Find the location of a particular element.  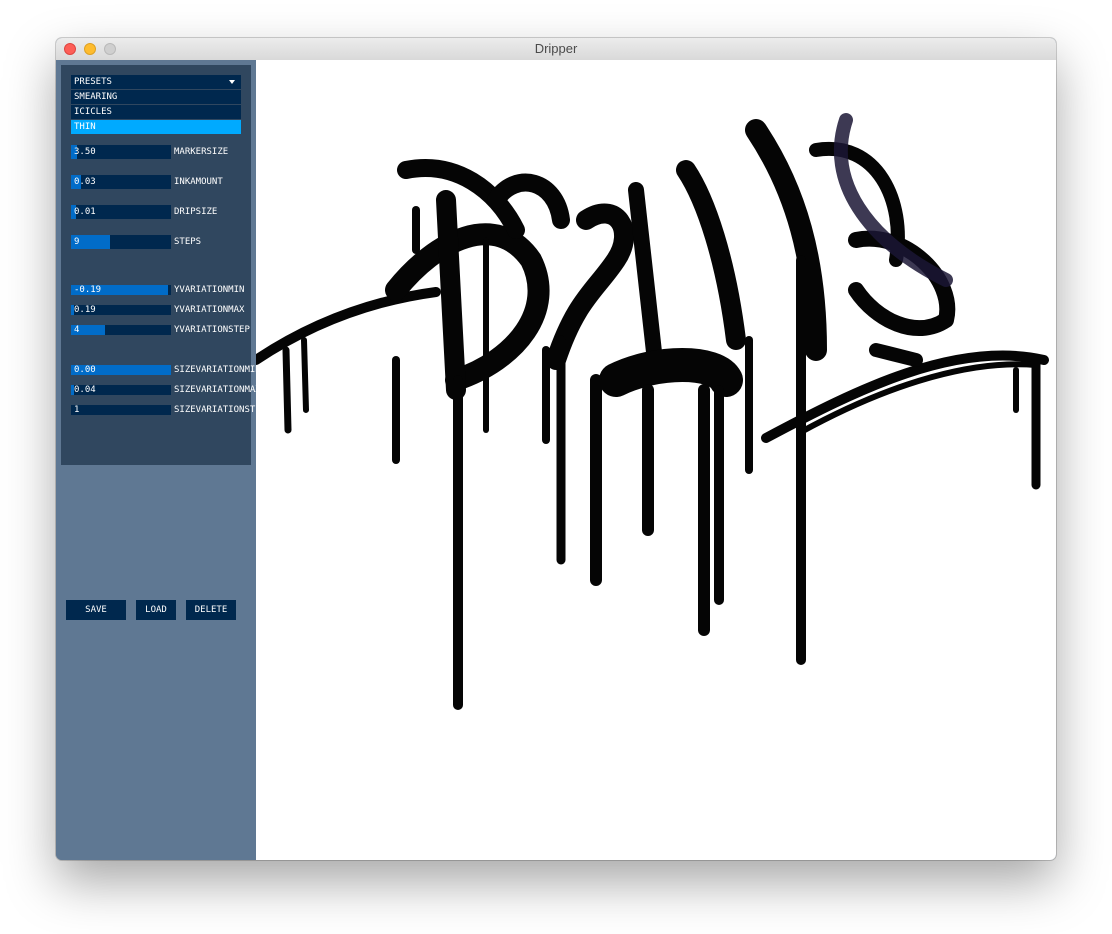

slider-value: 1 is located at coordinates (77, 410).